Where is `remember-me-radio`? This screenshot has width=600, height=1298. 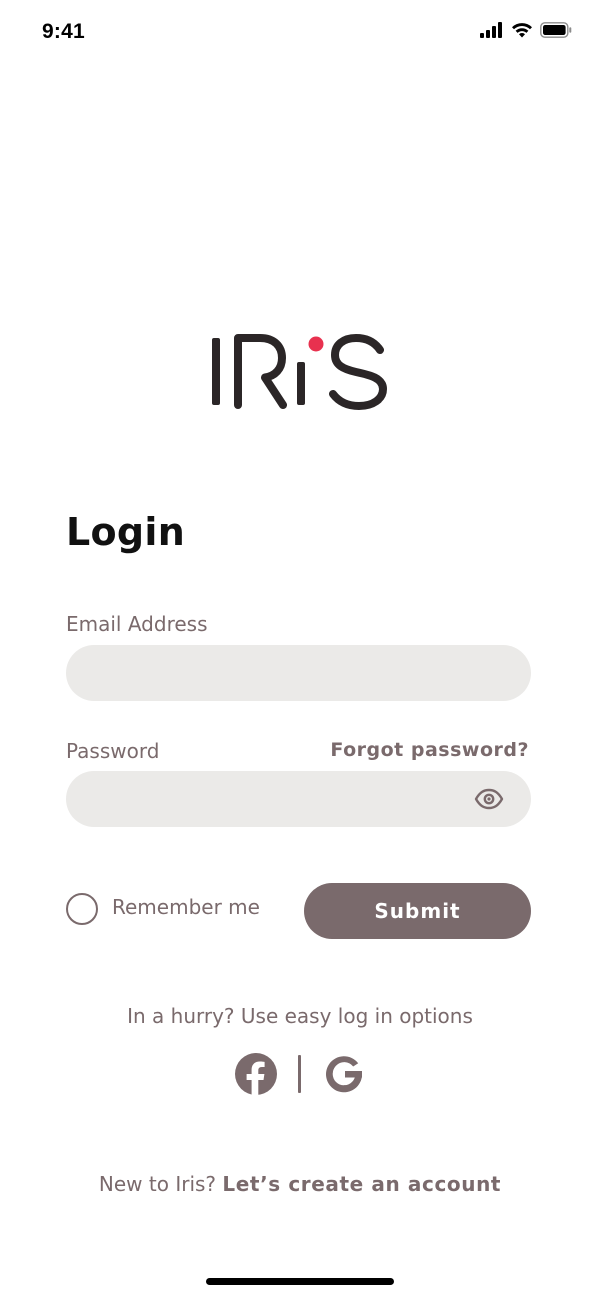
remember-me-radio is located at coordinates (82, 909).